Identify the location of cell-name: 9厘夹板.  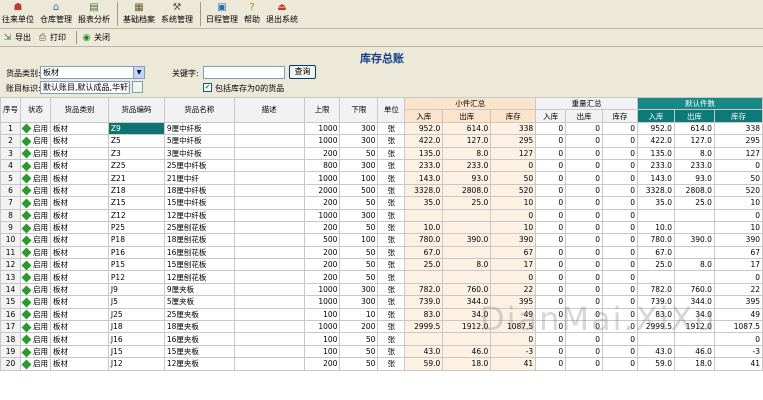
(199, 289).